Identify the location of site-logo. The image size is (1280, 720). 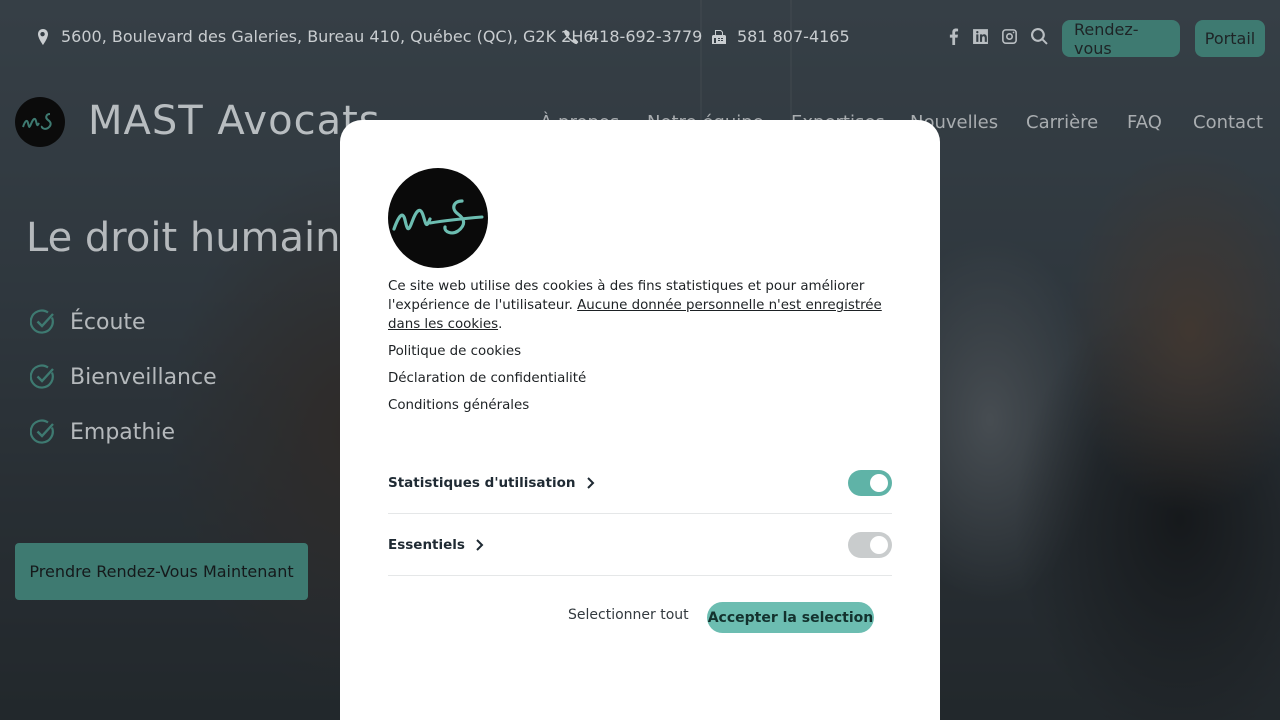
(40, 122).